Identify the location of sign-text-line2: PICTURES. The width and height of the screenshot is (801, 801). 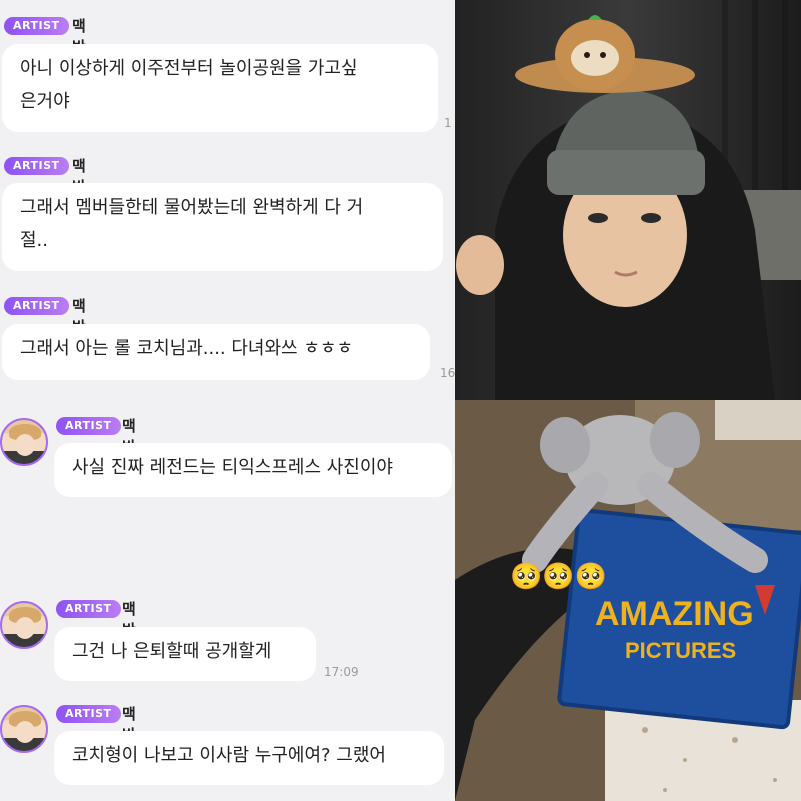
(680, 650).